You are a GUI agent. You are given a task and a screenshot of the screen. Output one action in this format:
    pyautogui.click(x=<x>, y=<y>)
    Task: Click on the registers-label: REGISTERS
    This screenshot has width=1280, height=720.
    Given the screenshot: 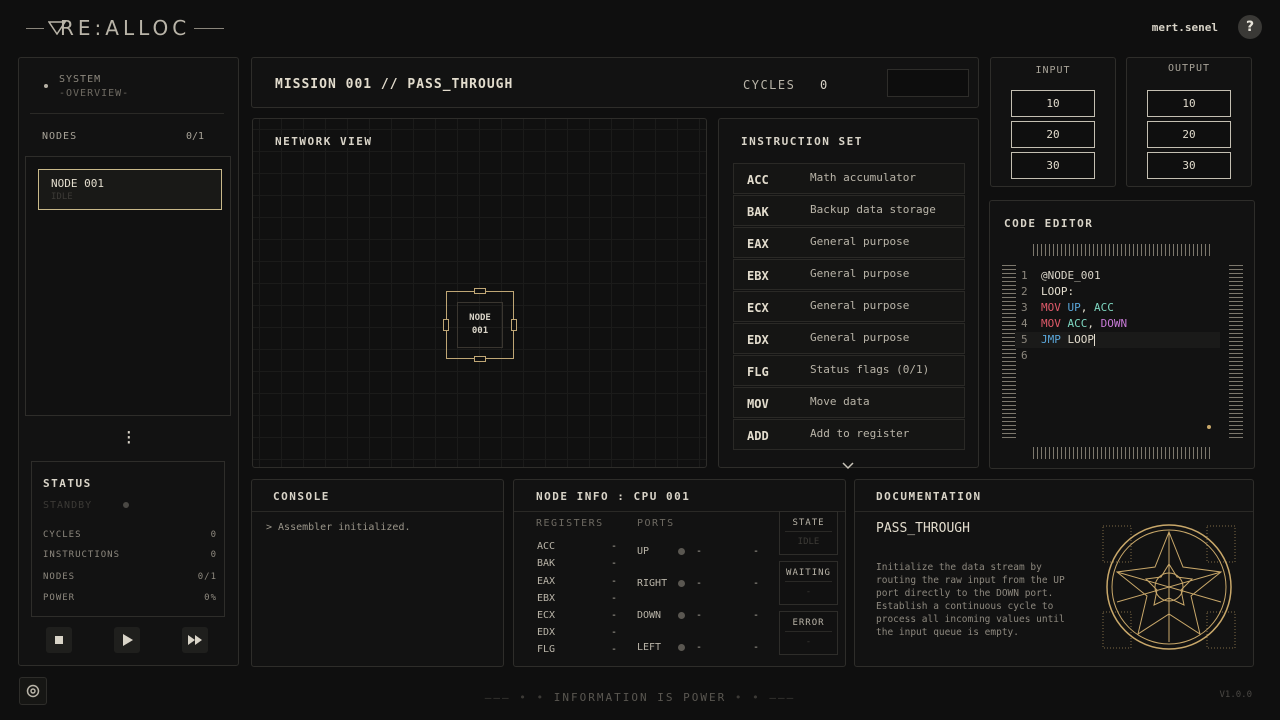 What is the action you would take?
    pyautogui.click(x=570, y=523)
    